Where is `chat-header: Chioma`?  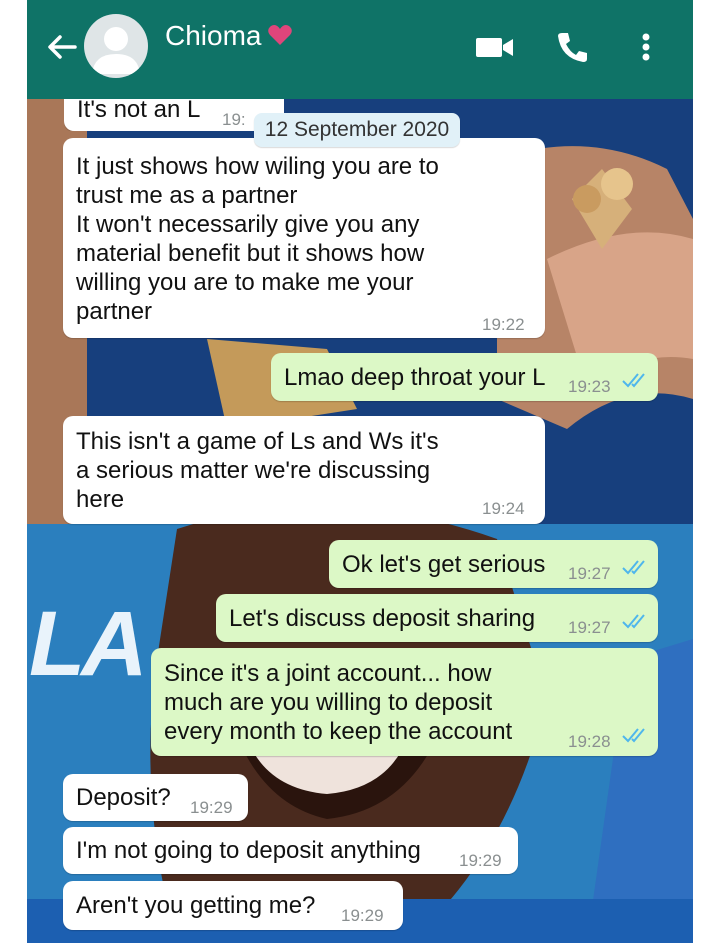
chat-header: Chioma is located at coordinates (360, 49).